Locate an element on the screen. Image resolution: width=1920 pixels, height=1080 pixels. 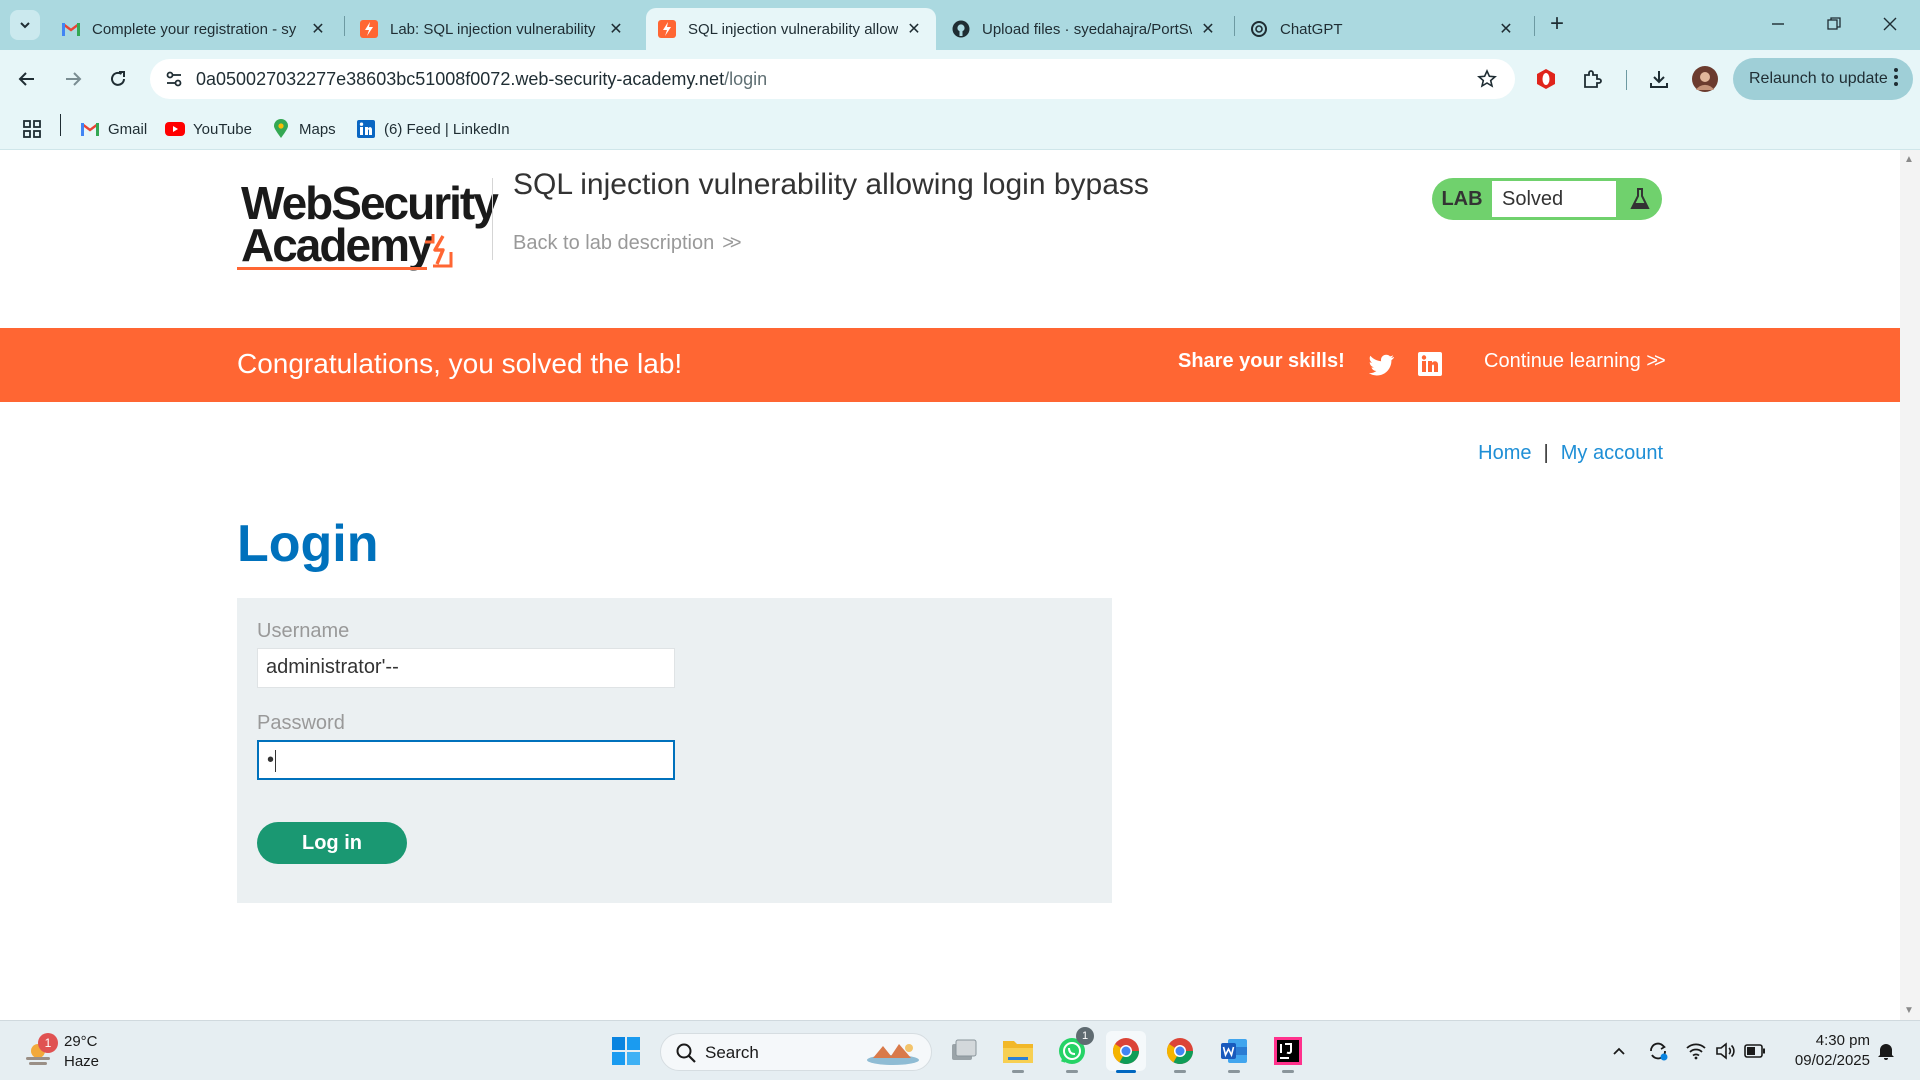
downloads-icon is located at coordinates (1659, 79).